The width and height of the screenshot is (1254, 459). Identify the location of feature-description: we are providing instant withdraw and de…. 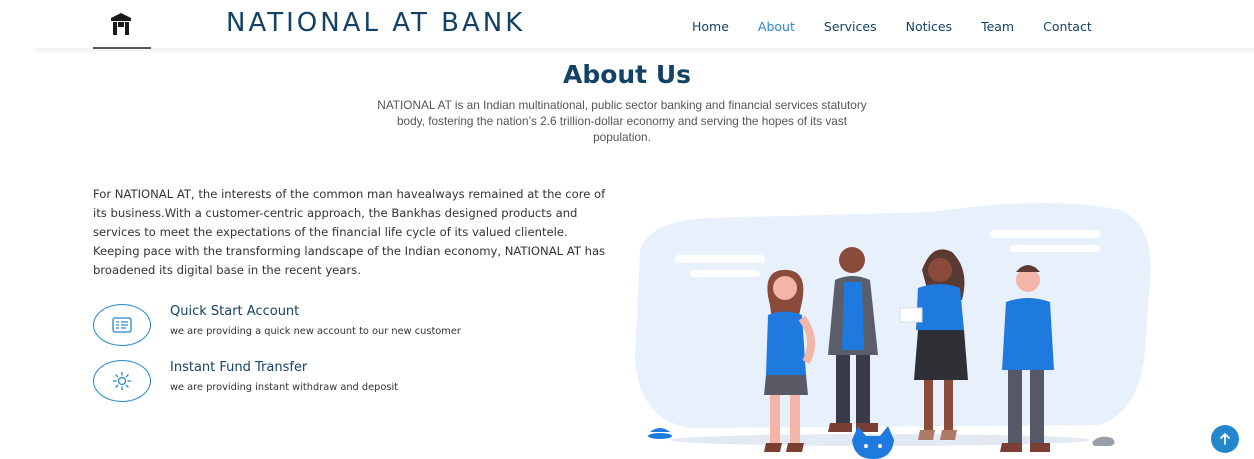
(284, 387).